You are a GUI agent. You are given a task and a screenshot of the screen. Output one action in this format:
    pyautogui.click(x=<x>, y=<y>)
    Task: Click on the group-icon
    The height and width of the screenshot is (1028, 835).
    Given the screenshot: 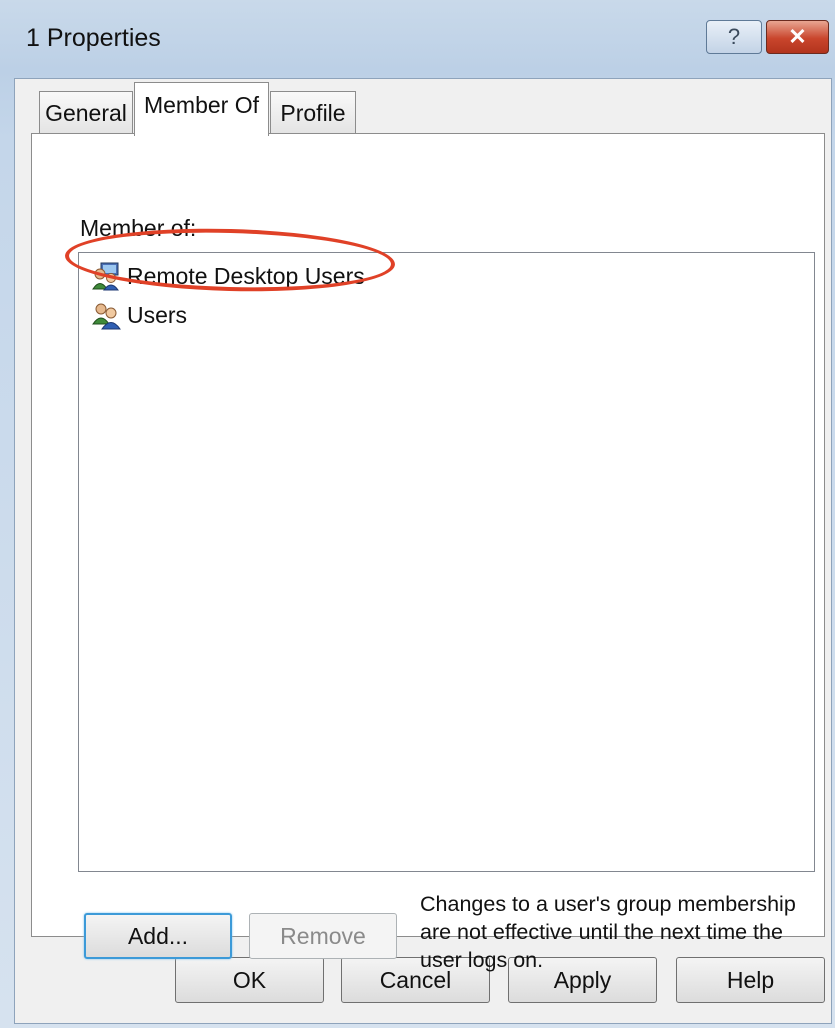 What is the action you would take?
    pyautogui.click(x=106, y=316)
    